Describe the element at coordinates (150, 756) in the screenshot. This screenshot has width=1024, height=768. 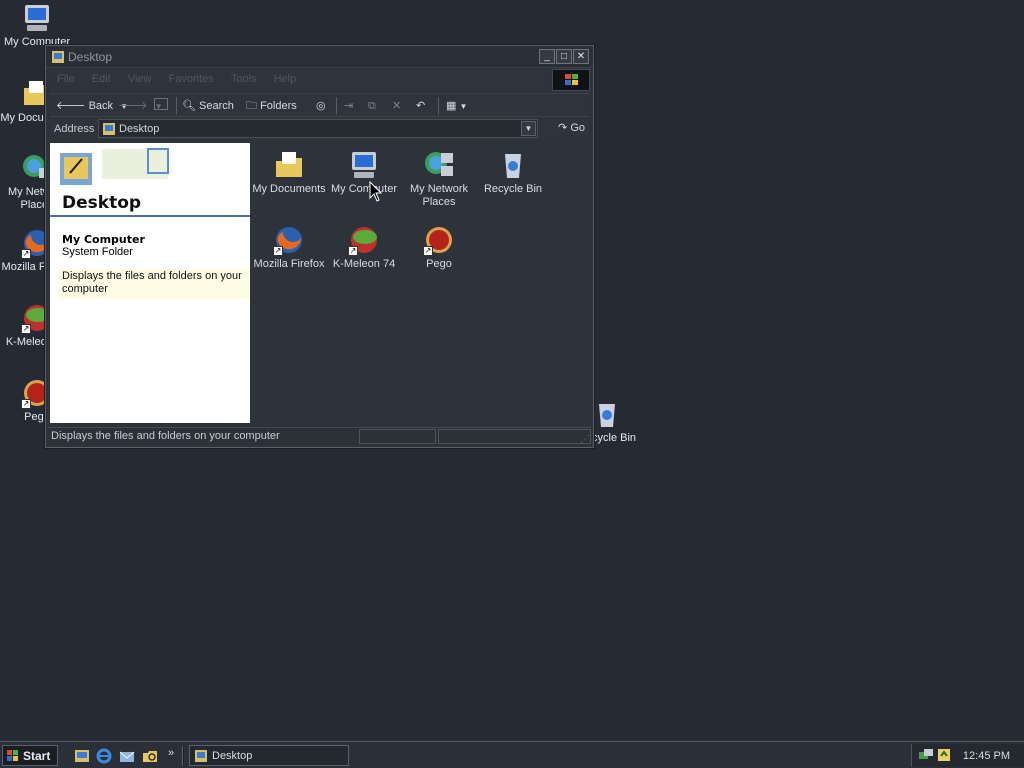
I see `quicklaunch-windows-explorer-icon` at that location.